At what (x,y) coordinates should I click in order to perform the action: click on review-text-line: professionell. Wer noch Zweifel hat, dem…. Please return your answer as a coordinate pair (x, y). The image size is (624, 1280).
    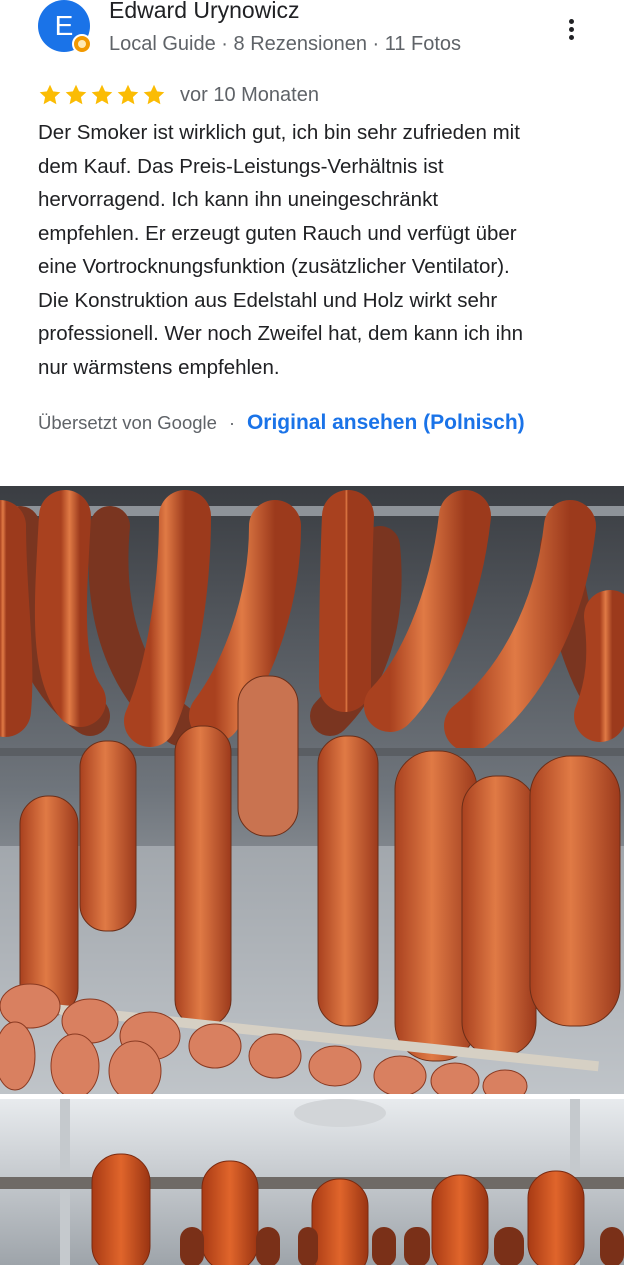
    Looking at the image, I should click on (281, 333).